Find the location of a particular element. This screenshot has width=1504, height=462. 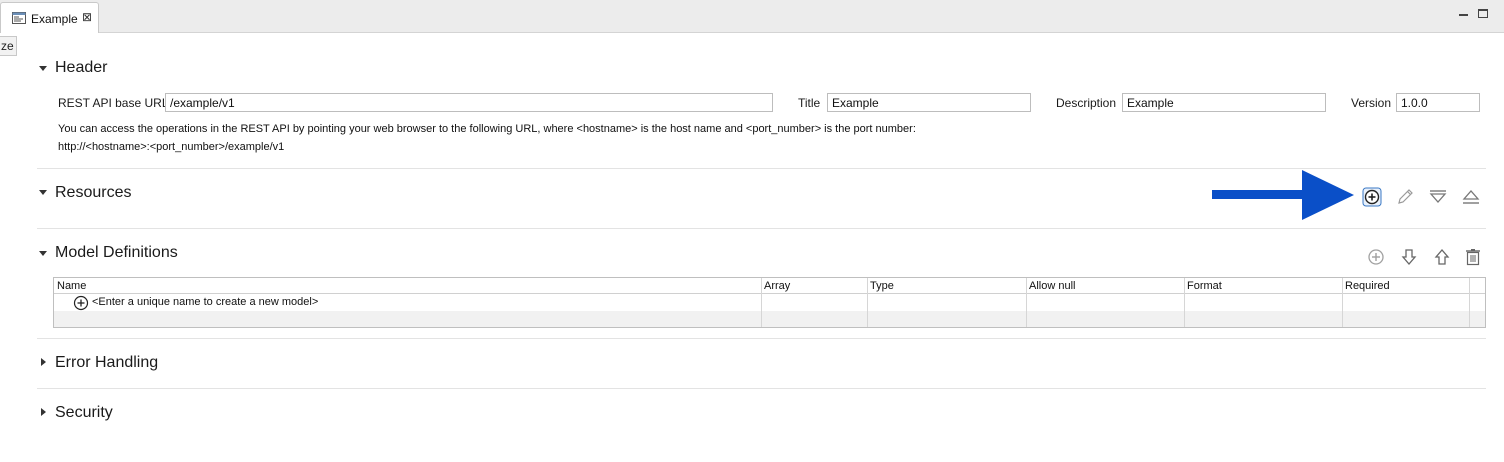

minimize-icon is located at coordinates (1464, 13).